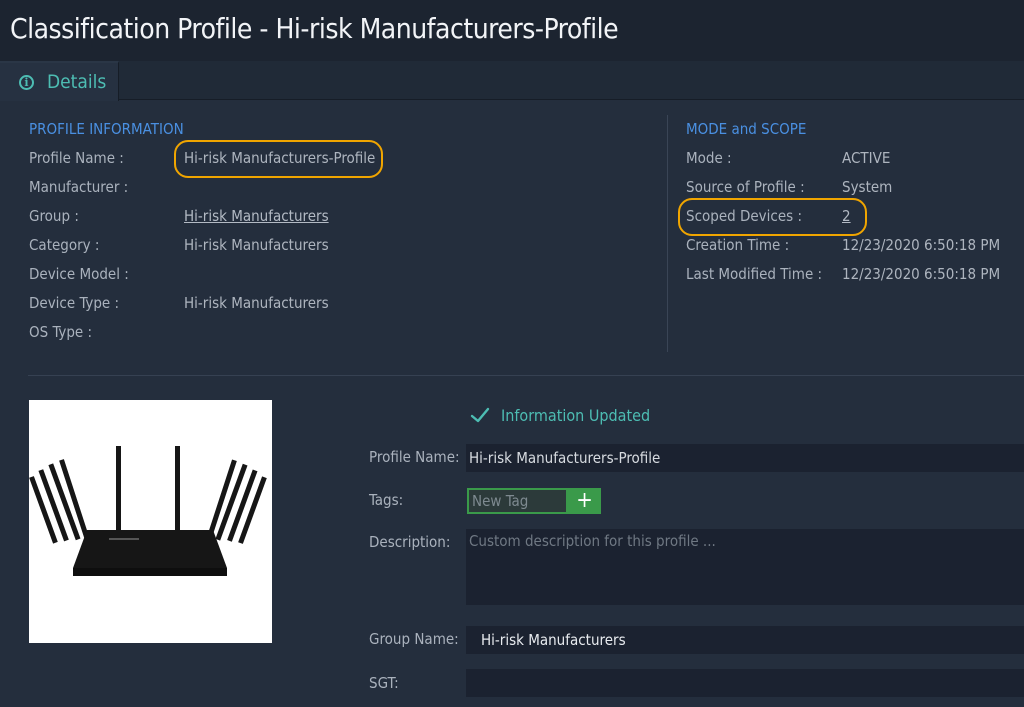 The width and height of the screenshot is (1024, 707). I want to click on tab-details: i Details, so click(59, 81).